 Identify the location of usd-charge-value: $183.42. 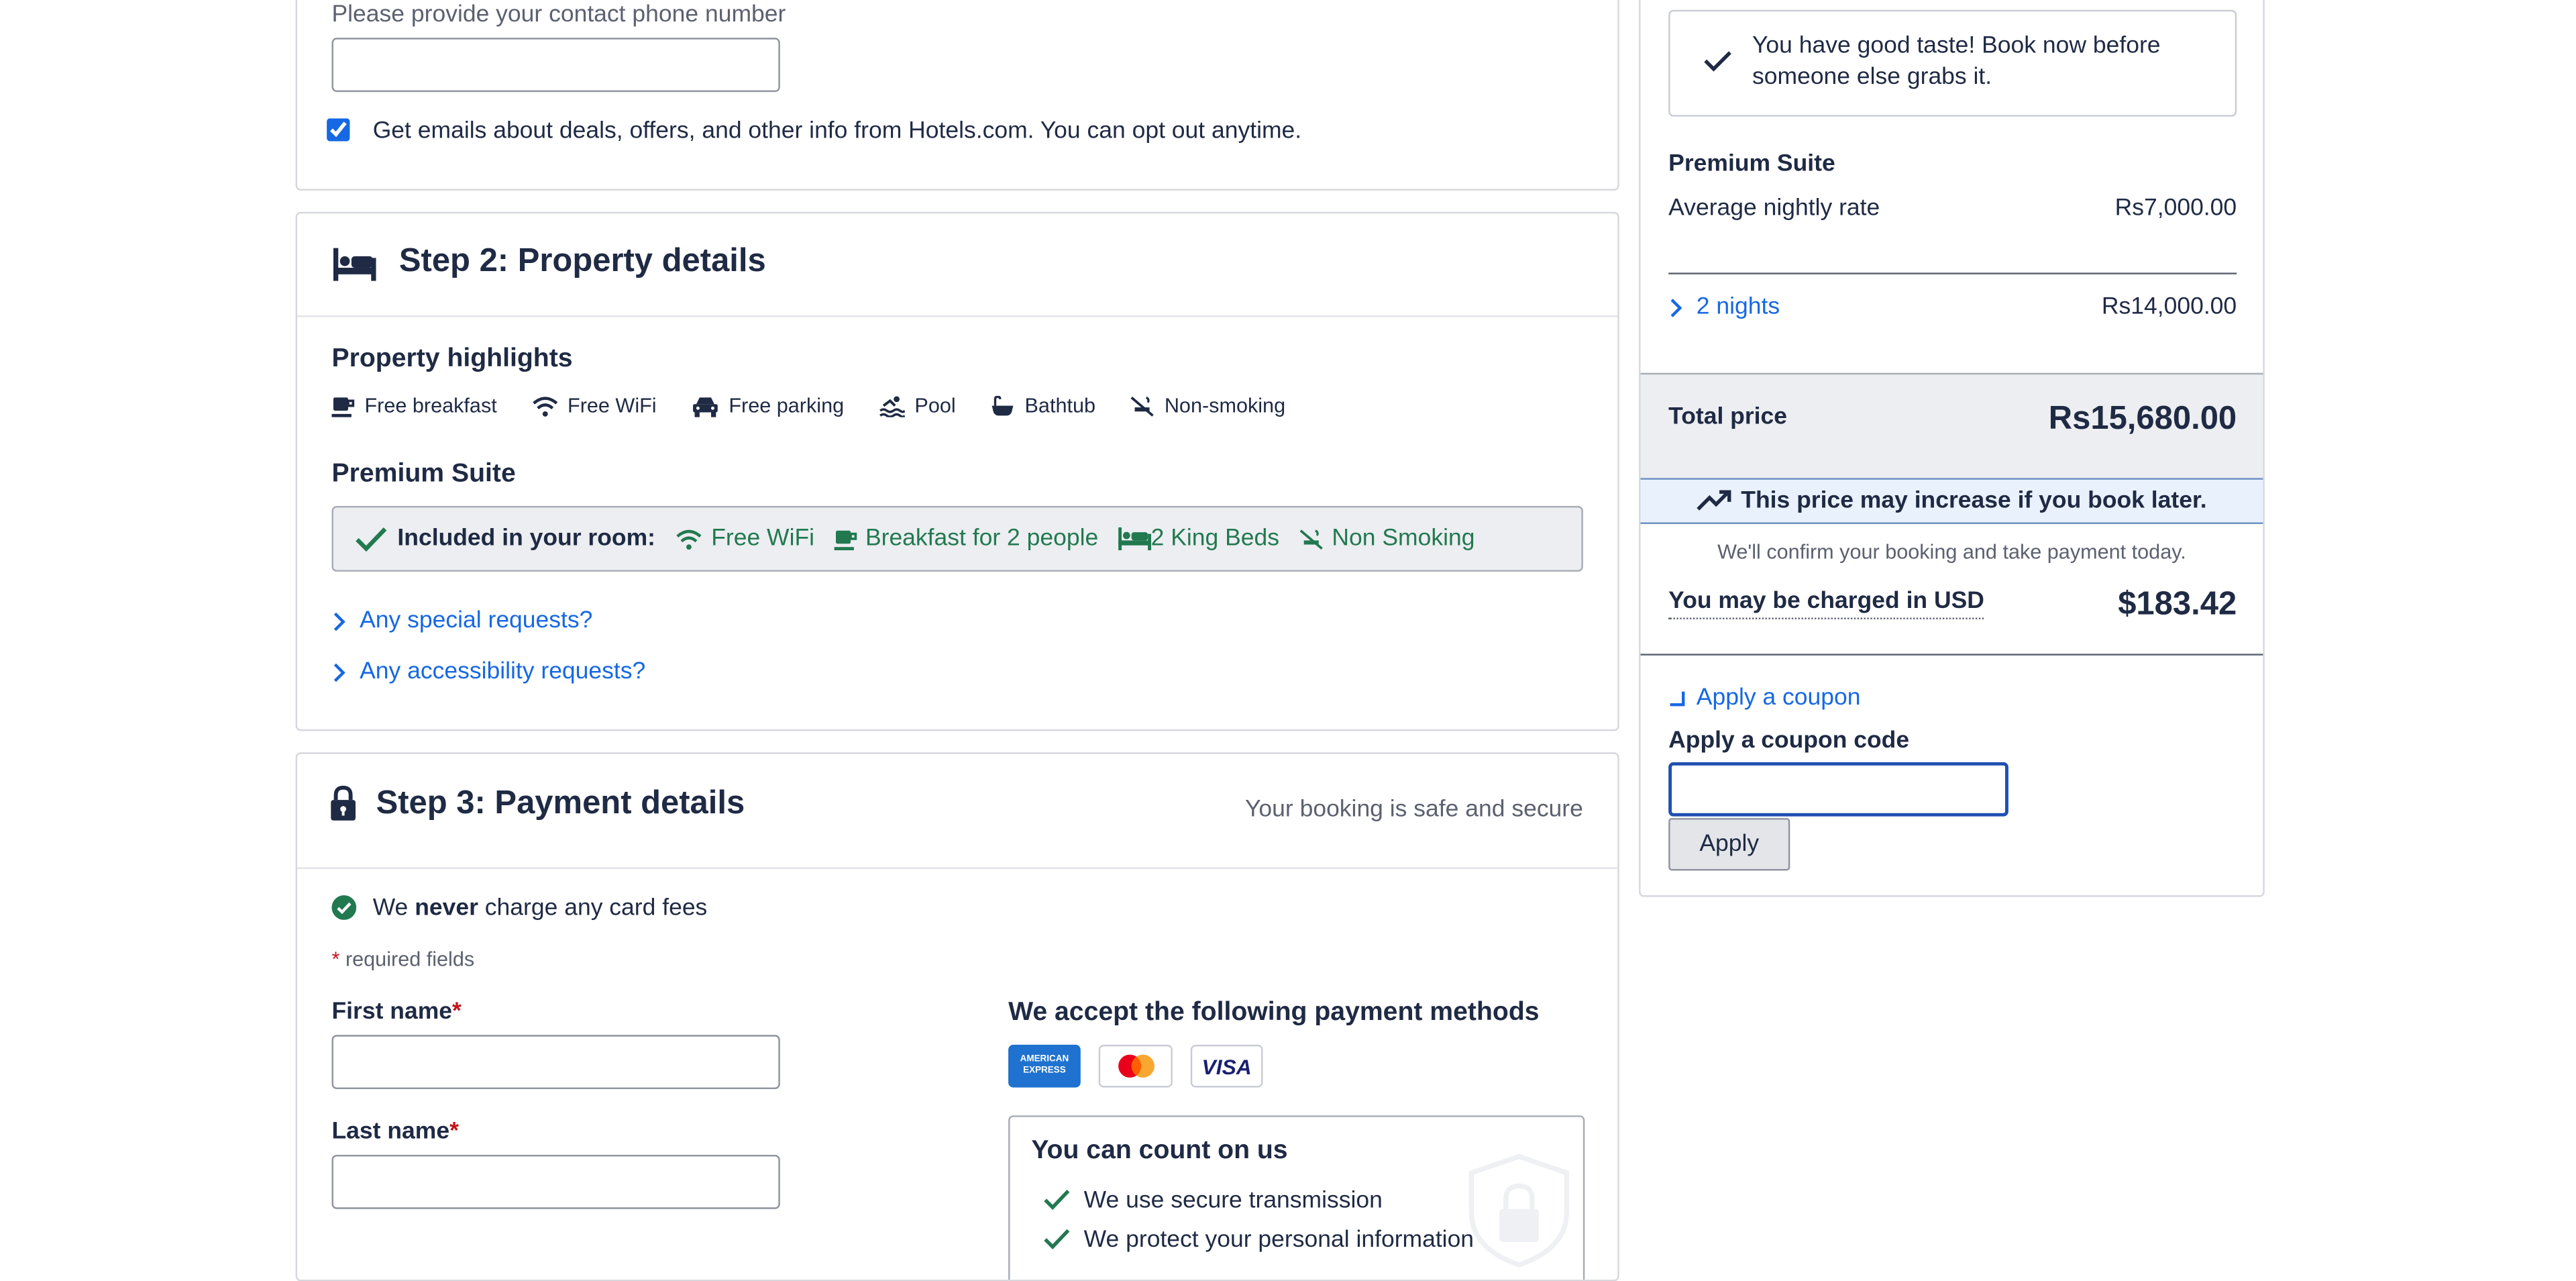
(2177, 604).